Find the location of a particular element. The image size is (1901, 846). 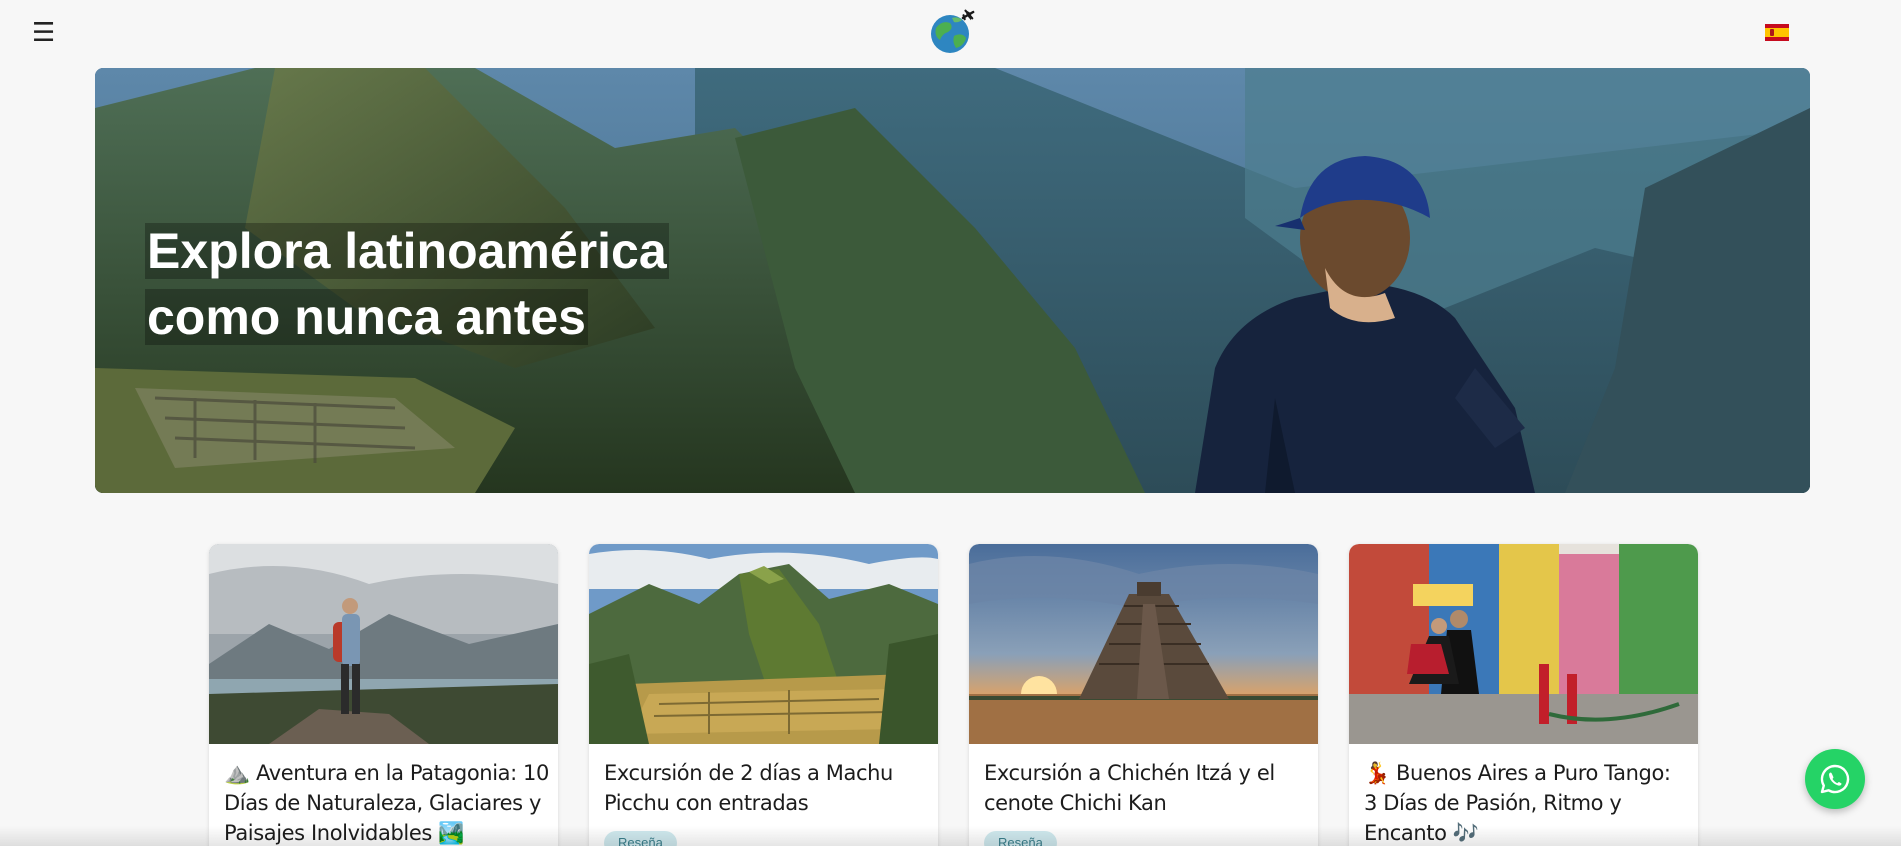

spain-flag-icon is located at coordinates (1777, 32).